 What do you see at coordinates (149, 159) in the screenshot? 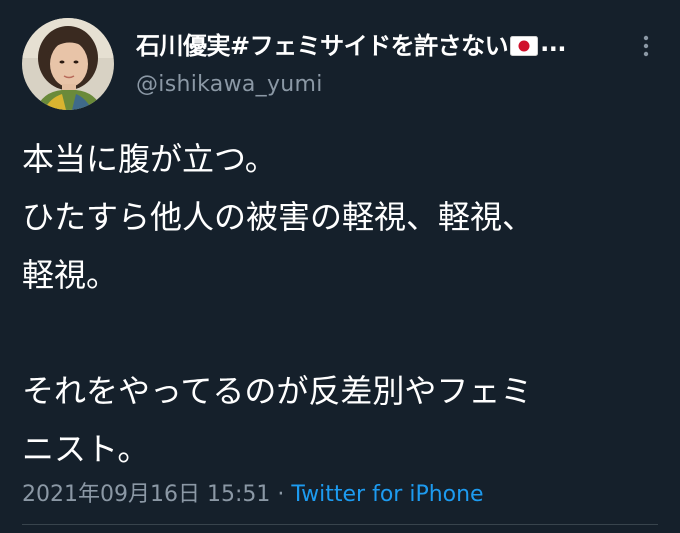
I see `tweet-line: 本当に腹が立つ。` at bounding box center [149, 159].